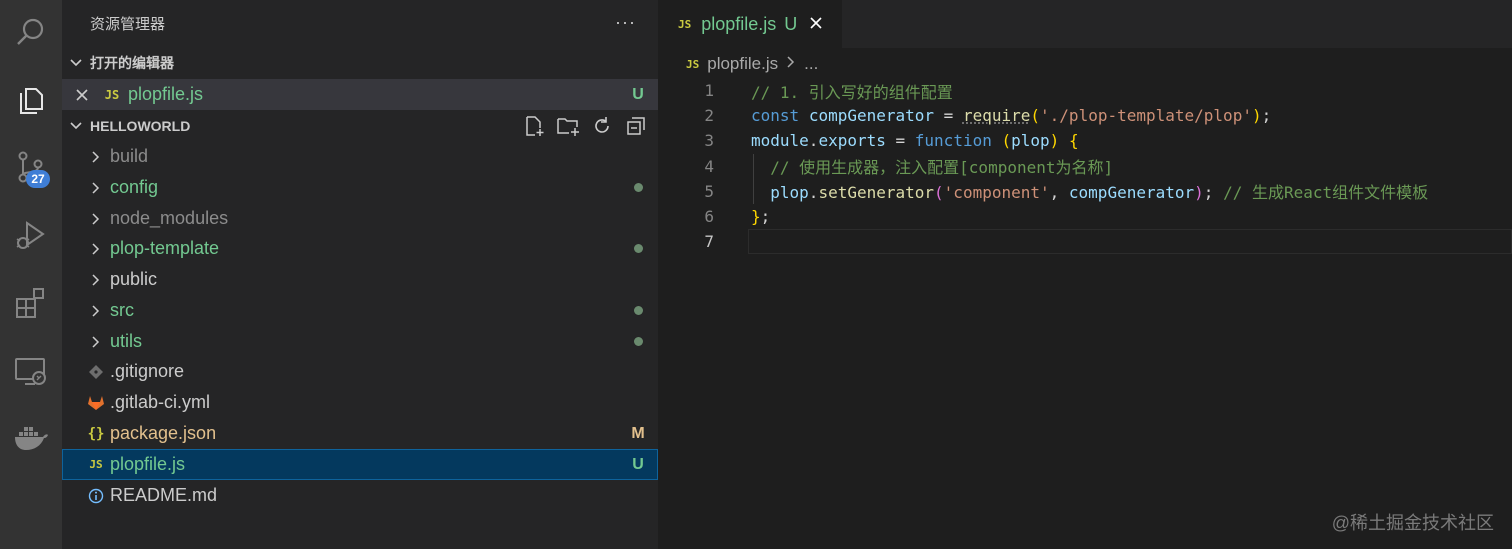 The height and width of the screenshot is (549, 1512). I want to click on tree-item-package-json: {} package.json M, so click(360, 433).